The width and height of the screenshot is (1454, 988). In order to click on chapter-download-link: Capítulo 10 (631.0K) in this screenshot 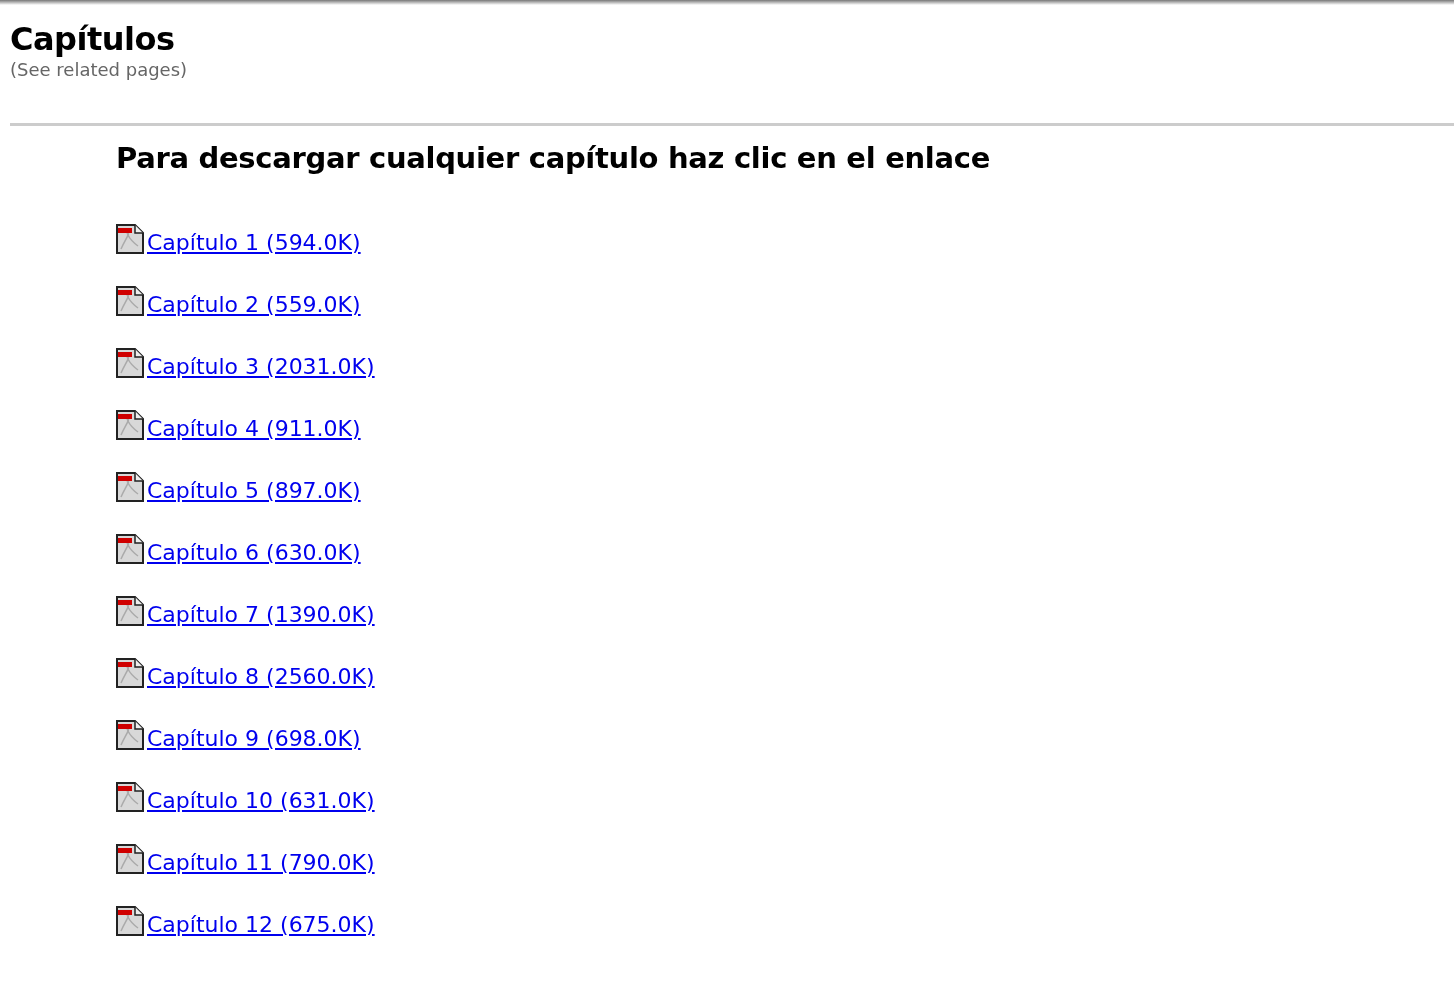, I will do `click(261, 801)`.